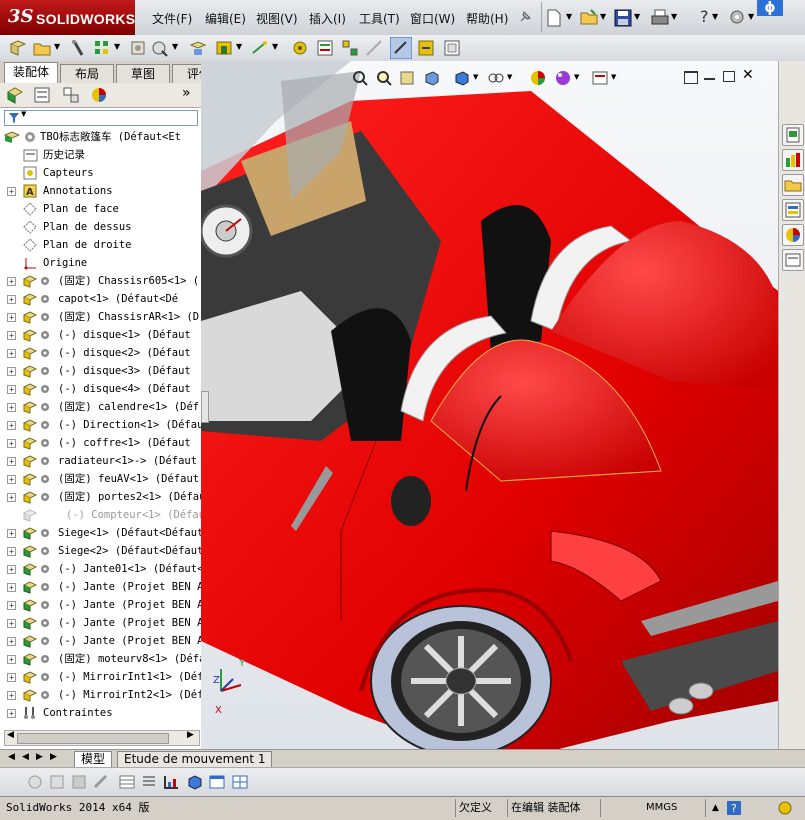 The height and width of the screenshot is (820, 805). What do you see at coordinates (525, 17) in the screenshot?
I see `pin-icon` at bounding box center [525, 17].